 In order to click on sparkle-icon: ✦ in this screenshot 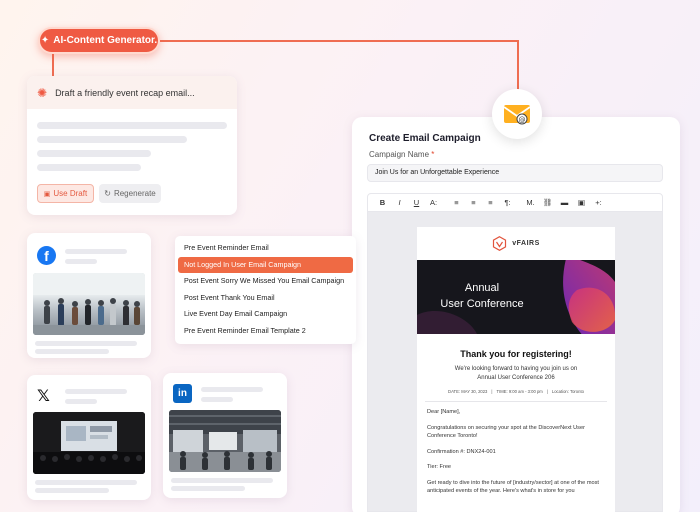, I will do `click(45, 40)`.